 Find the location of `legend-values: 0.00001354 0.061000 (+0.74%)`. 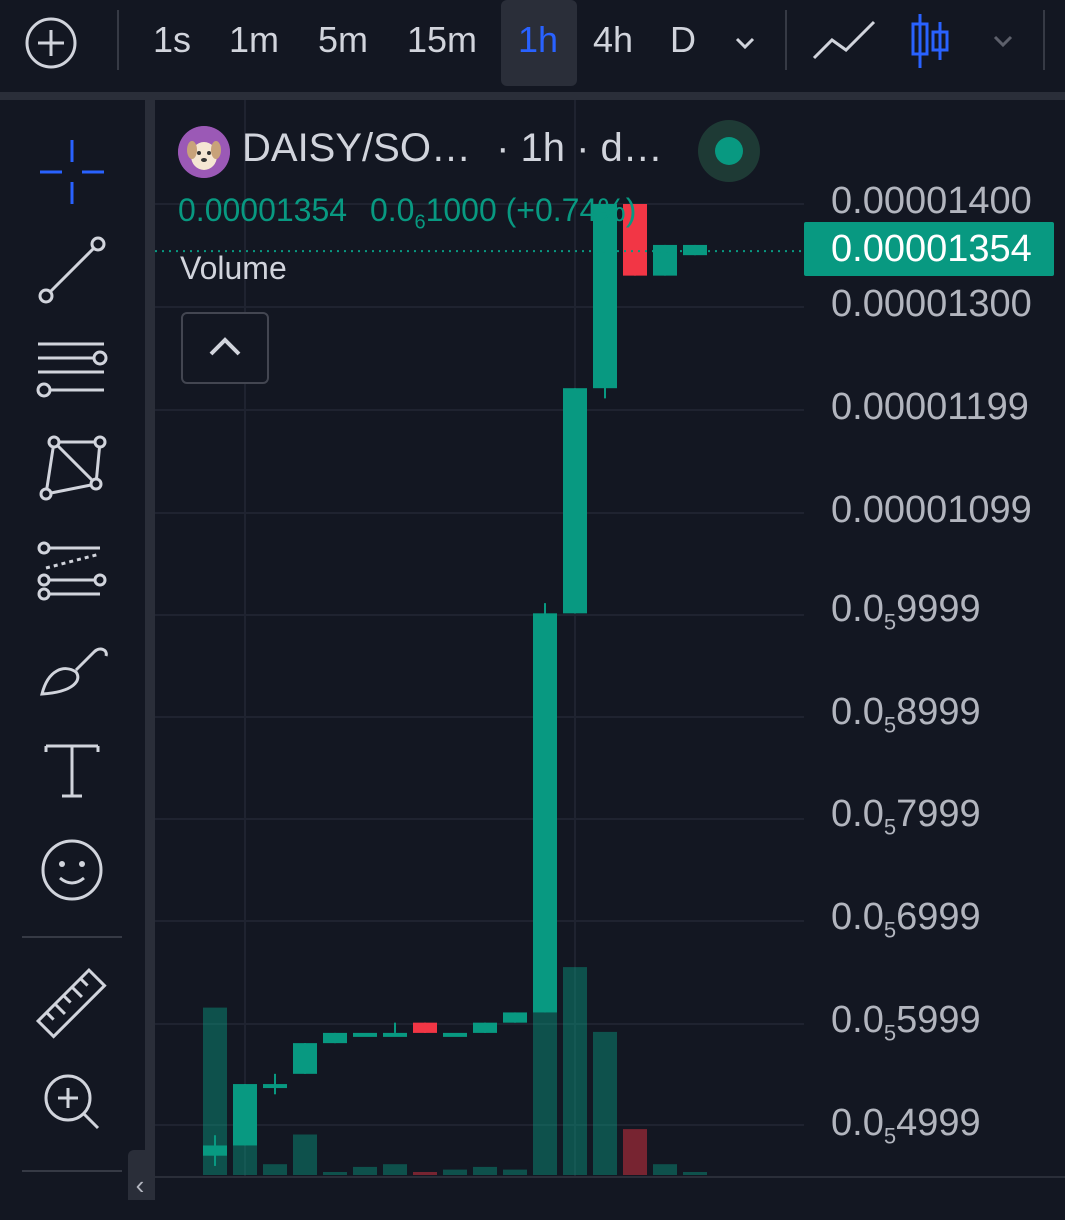

legend-values: 0.00001354 0.061000 (+0.74%) is located at coordinates (407, 213).